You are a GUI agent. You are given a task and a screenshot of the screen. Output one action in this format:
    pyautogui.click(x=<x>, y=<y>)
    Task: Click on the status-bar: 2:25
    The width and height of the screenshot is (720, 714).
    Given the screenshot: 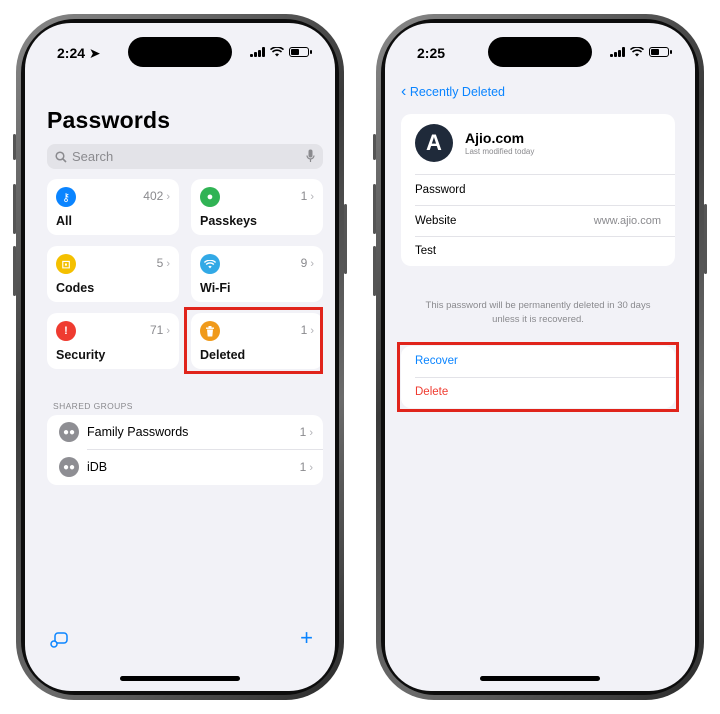 What is the action you would take?
    pyautogui.click(x=540, y=54)
    